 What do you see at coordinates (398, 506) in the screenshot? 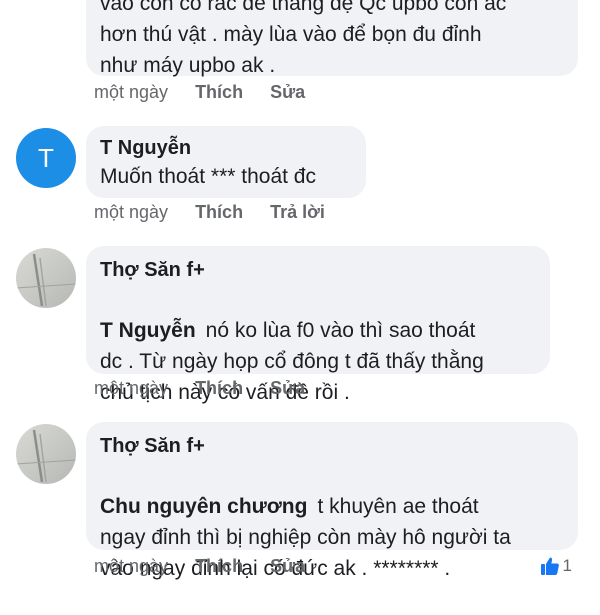
I see `comment-text-first-line: t khuyên ae thoát` at bounding box center [398, 506].